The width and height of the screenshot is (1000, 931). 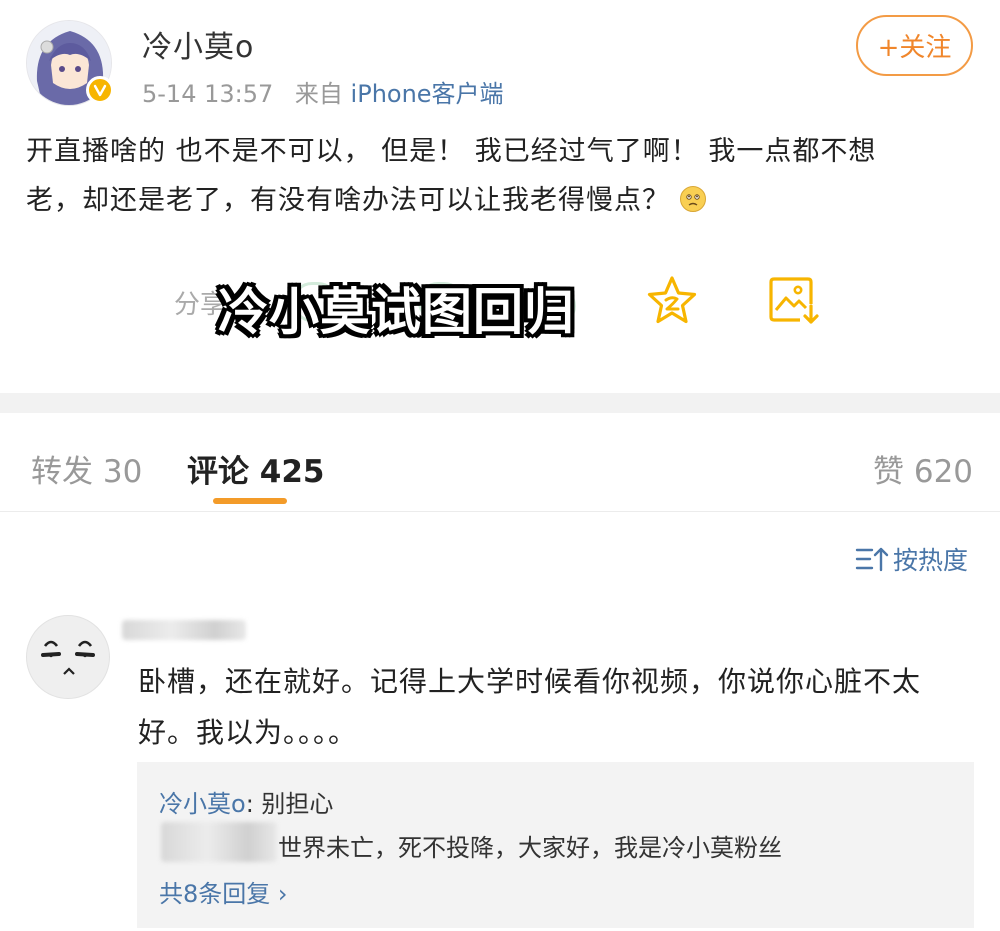 What do you see at coordinates (202, 804) in the screenshot?
I see `reply-author: 冷小莫o` at bounding box center [202, 804].